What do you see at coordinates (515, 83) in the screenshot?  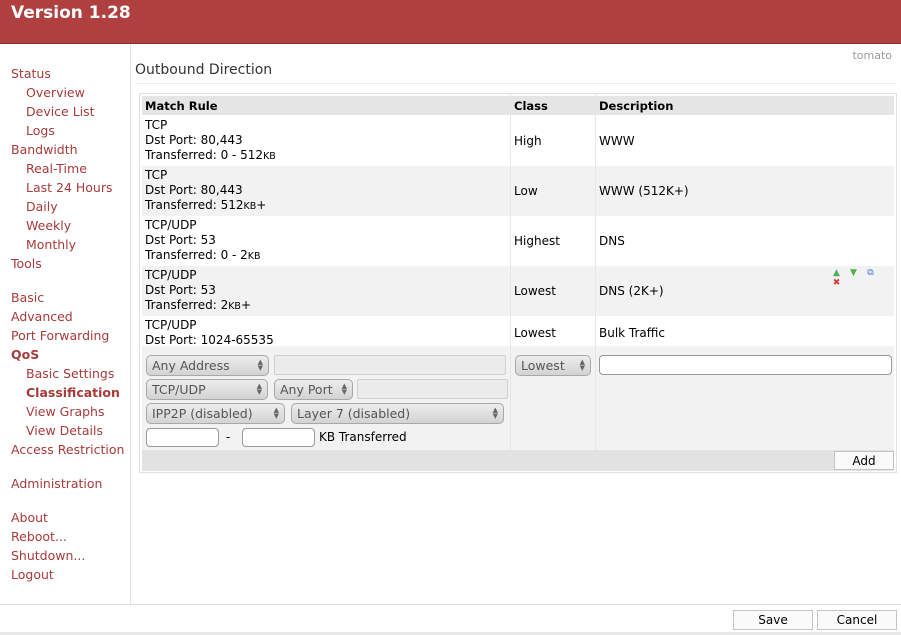 I see `section-divider` at bounding box center [515, 83].